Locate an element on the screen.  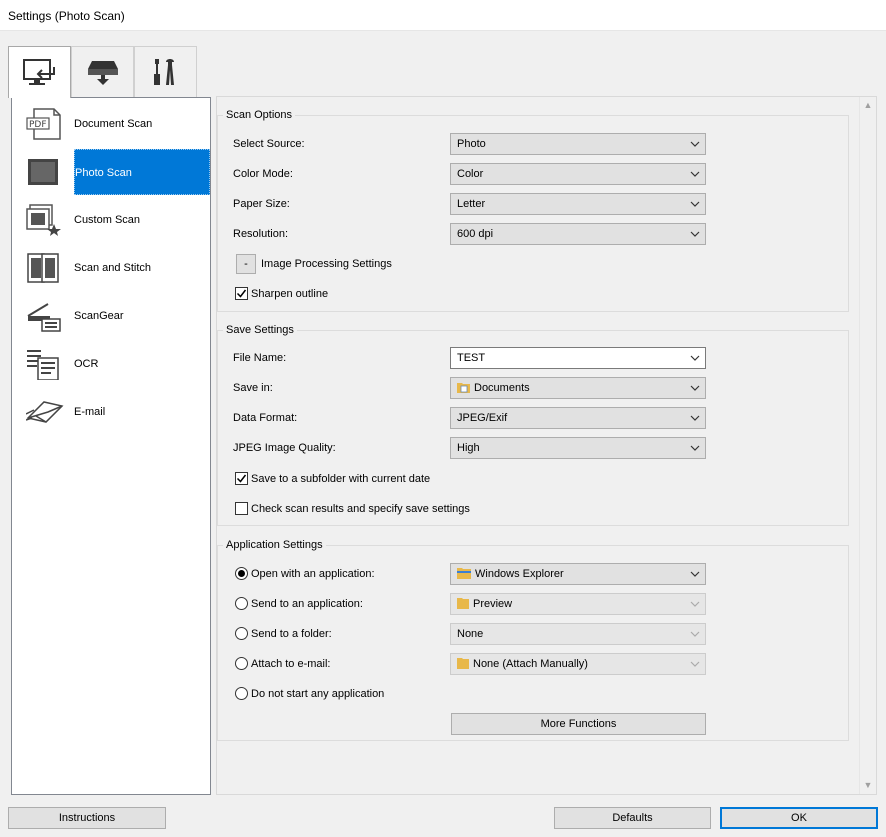
attach-email-value: None (Attach Manually) is located at coordinates (530, 664).